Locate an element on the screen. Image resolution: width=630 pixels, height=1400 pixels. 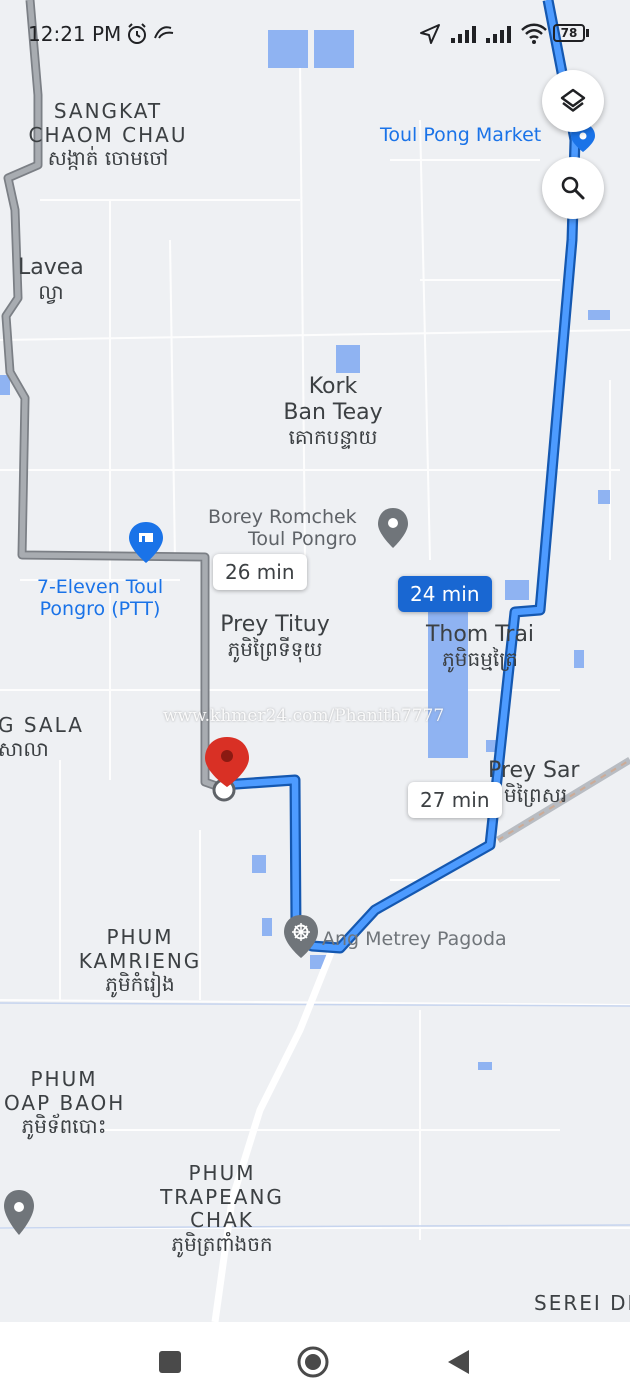
area-name-khmer: ភូមិទ័ពបោះ is located at coordinates (64, 1126).